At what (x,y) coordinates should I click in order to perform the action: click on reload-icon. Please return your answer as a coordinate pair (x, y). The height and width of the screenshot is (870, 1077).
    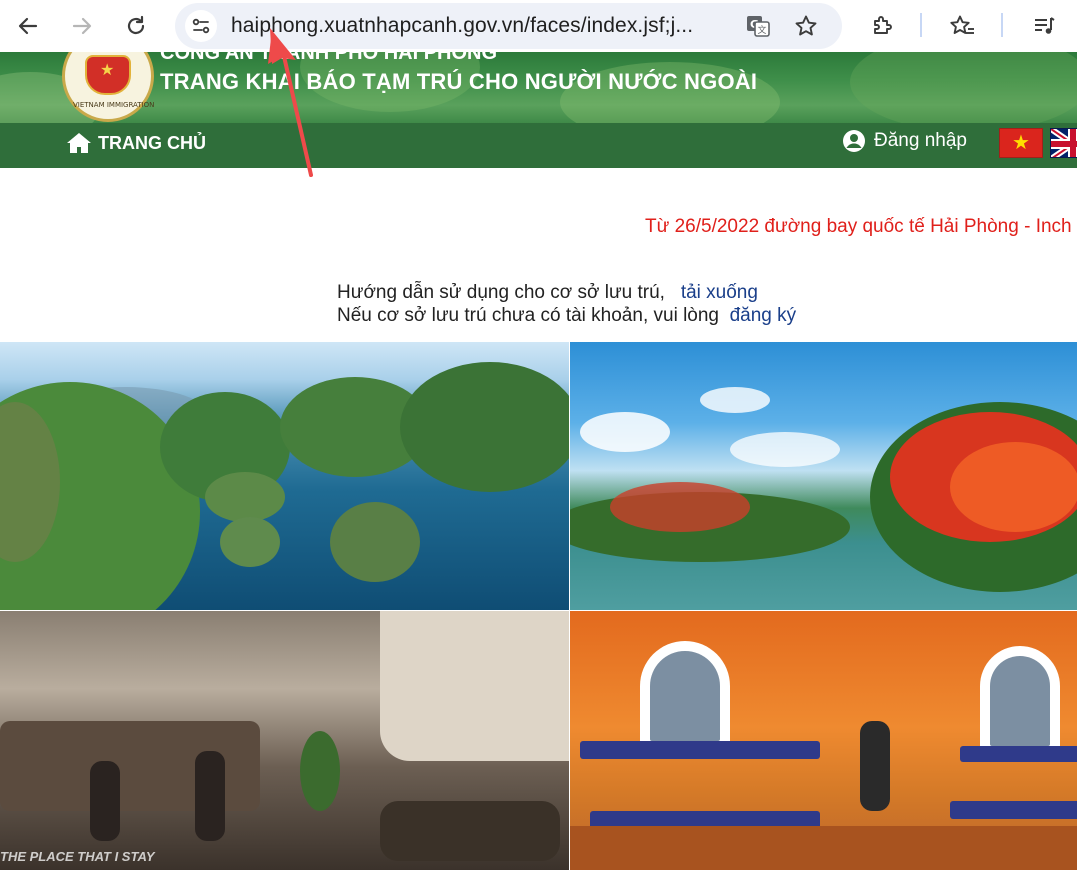
    Looking at the image, I should click on (136, 25).